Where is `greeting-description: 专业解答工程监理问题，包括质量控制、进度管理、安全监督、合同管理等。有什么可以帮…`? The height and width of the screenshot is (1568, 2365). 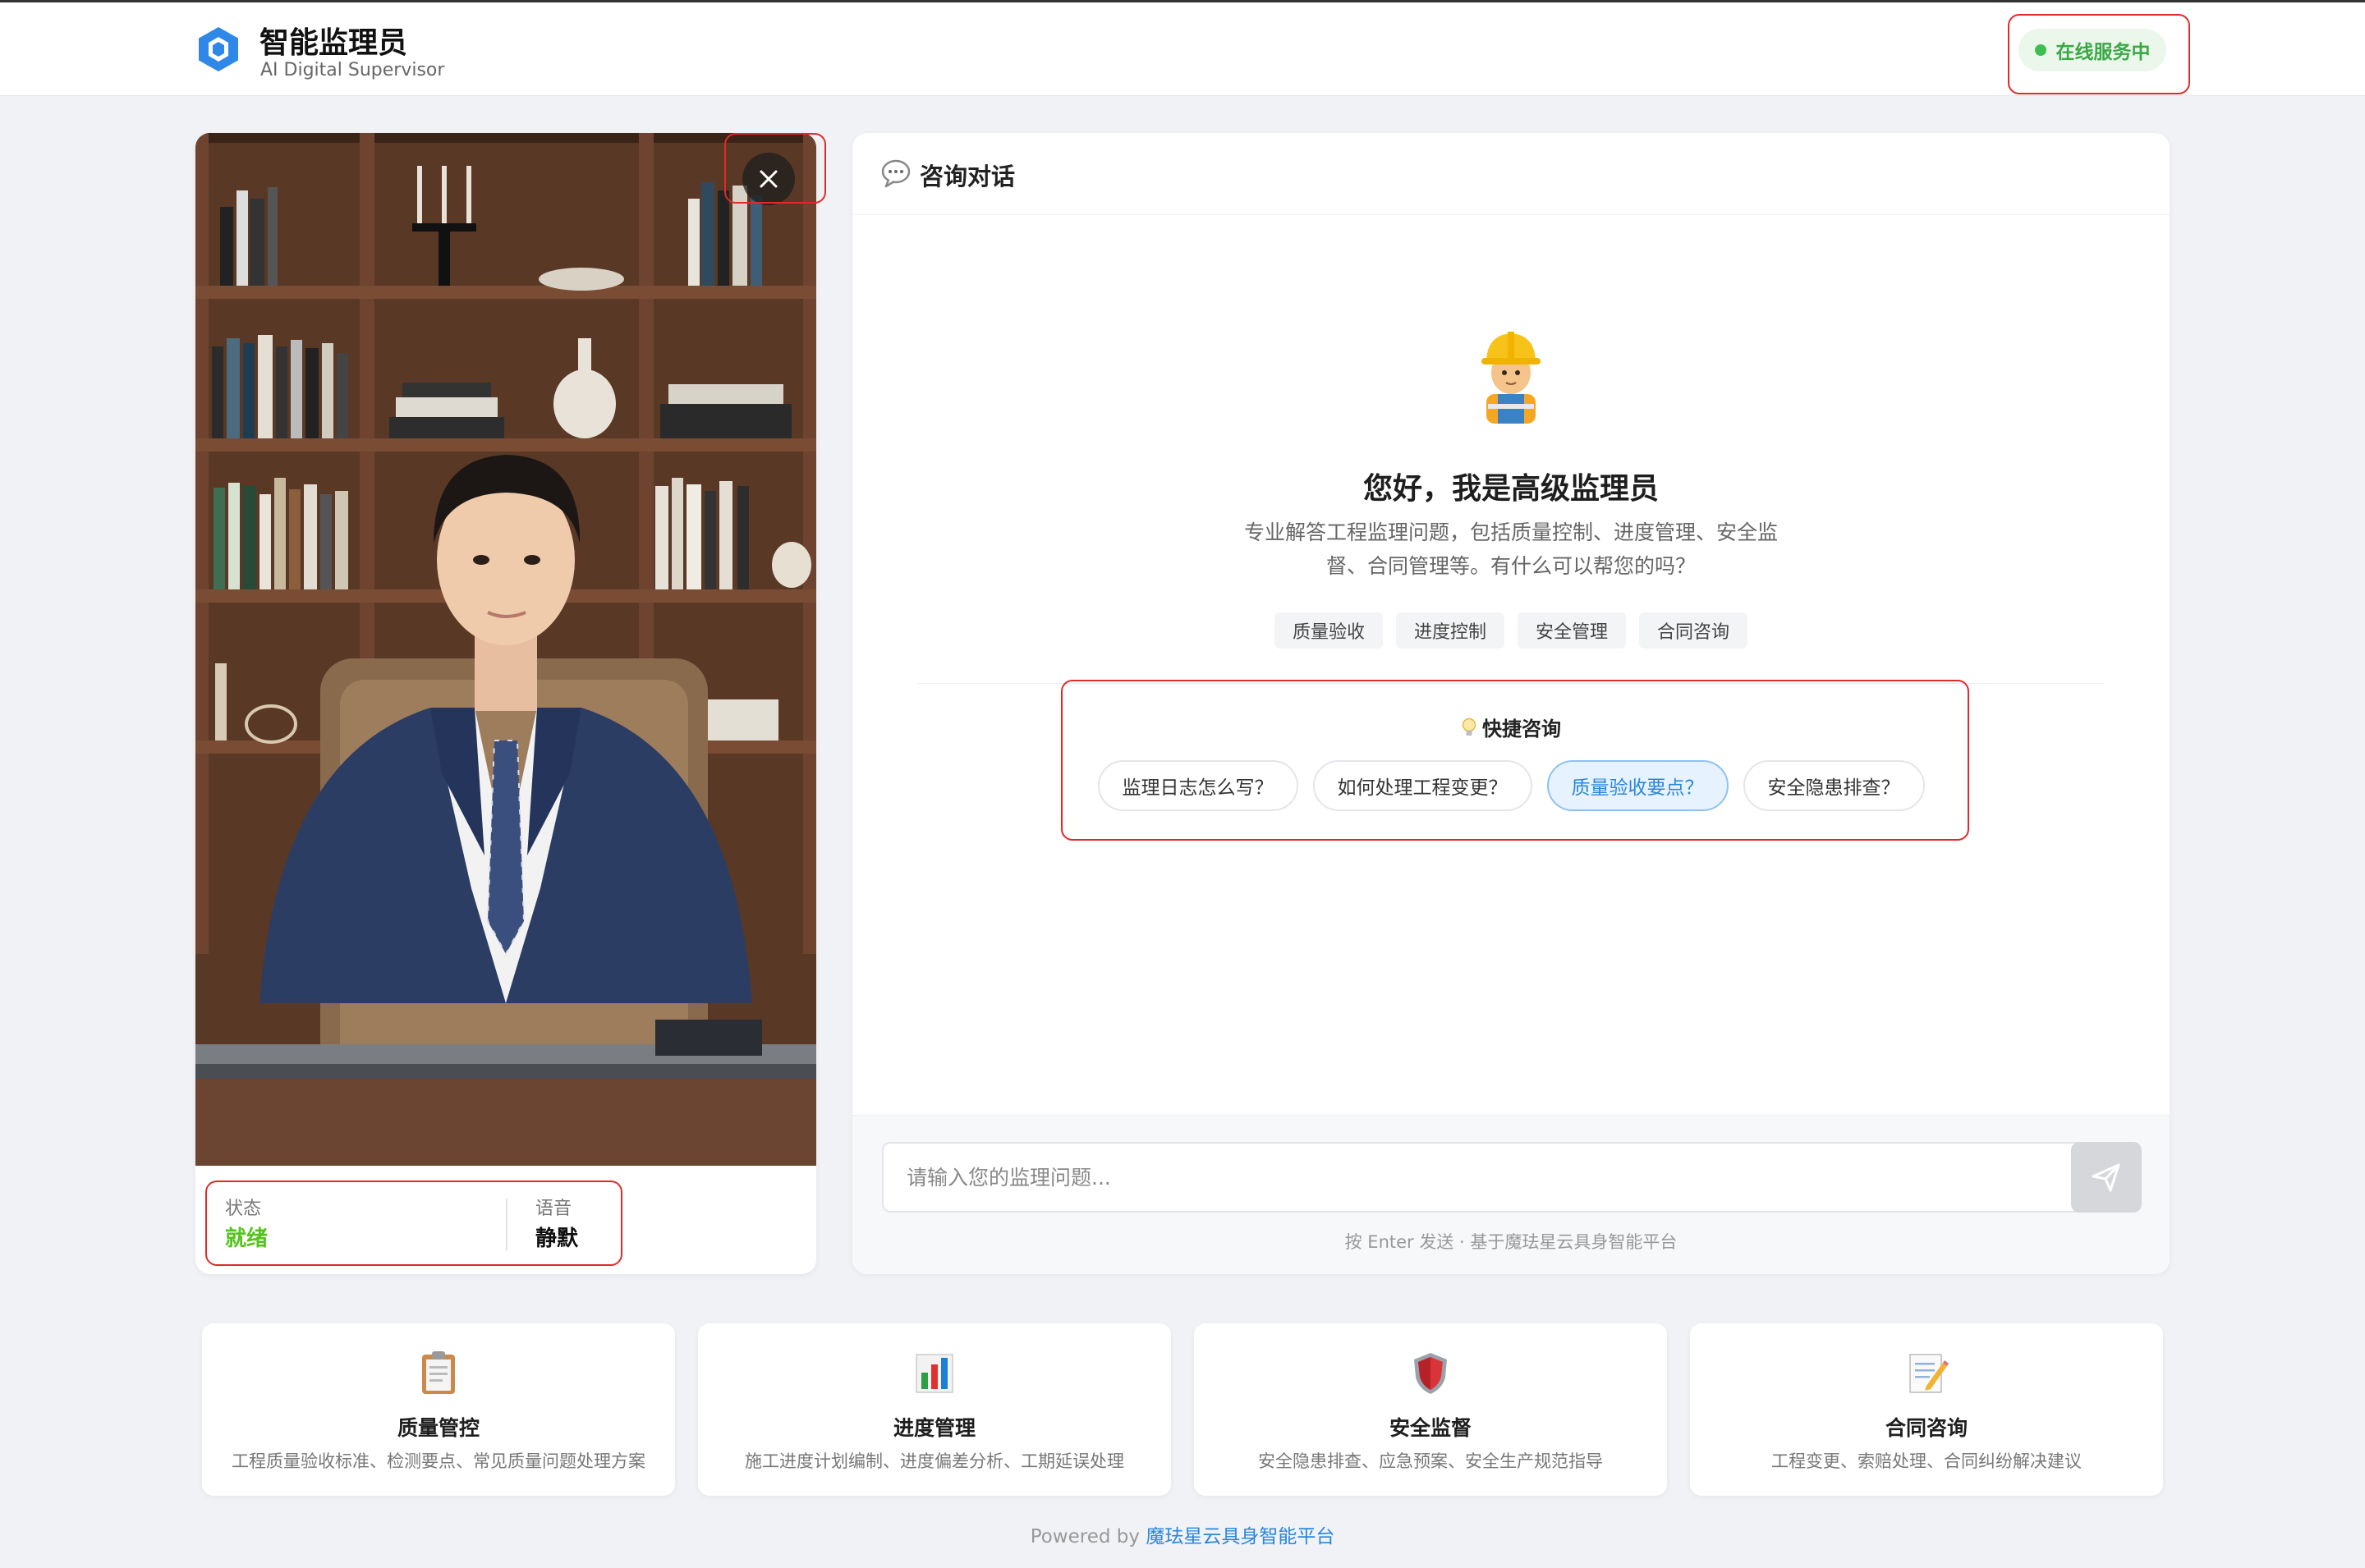 greeting-description: 专业解答工程监理问题，包括质量控制、进度管理、安全监督、合同管理等。有什么可以帮… is located at coordinates (1511, 549).